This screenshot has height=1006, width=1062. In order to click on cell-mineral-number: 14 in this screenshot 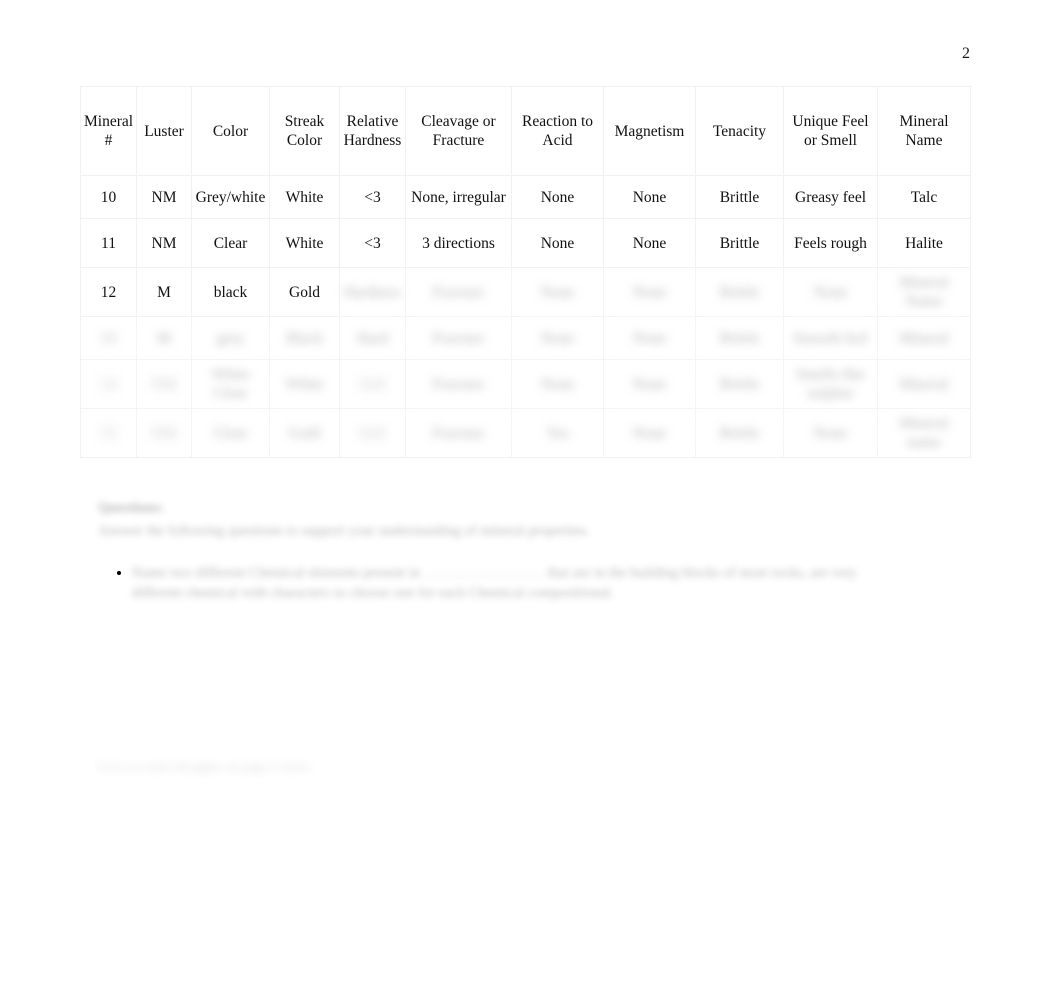, I will do `click(108, 384)`.